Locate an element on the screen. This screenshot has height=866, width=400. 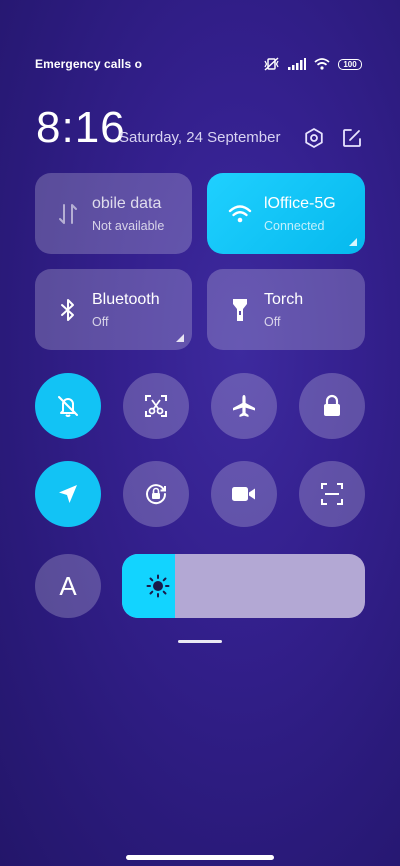
toggle-scanner is located at coordinates (332, 494).